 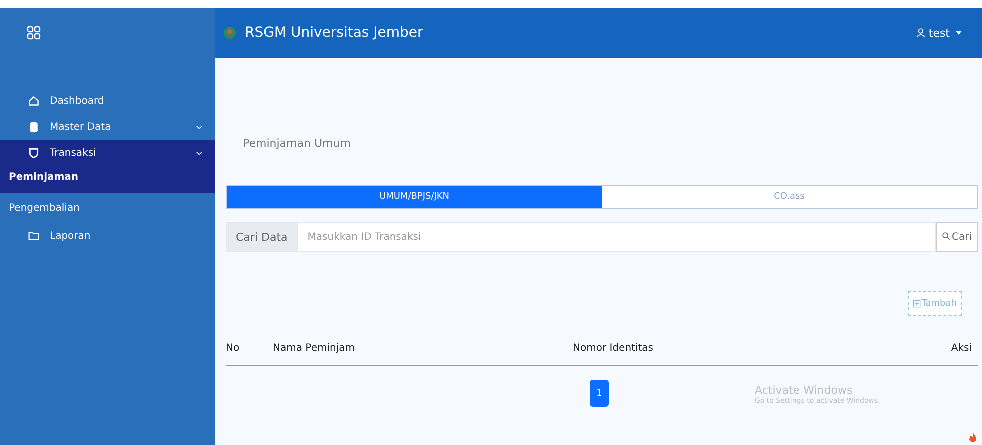 What do you see at coordinates (414, 197) in the screenshot?
I see `tab: UMUM/BPJS/JKN` at bounding box center [414, 197].